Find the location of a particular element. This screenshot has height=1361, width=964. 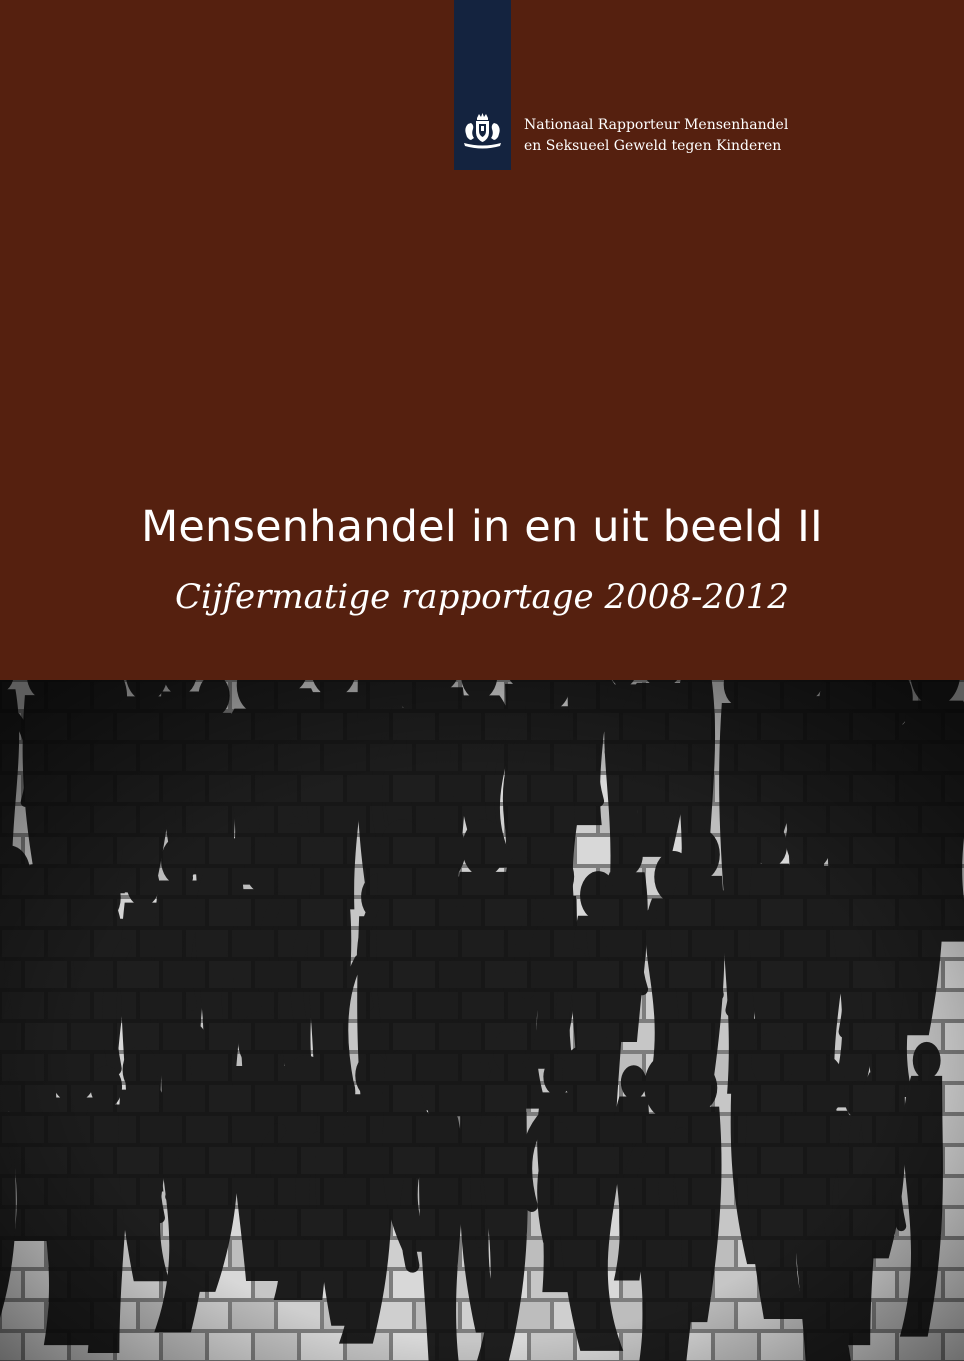

organization-name-line-2: en Seksueel Geweld tegen Kinderen is located at coordinates (653, 146).